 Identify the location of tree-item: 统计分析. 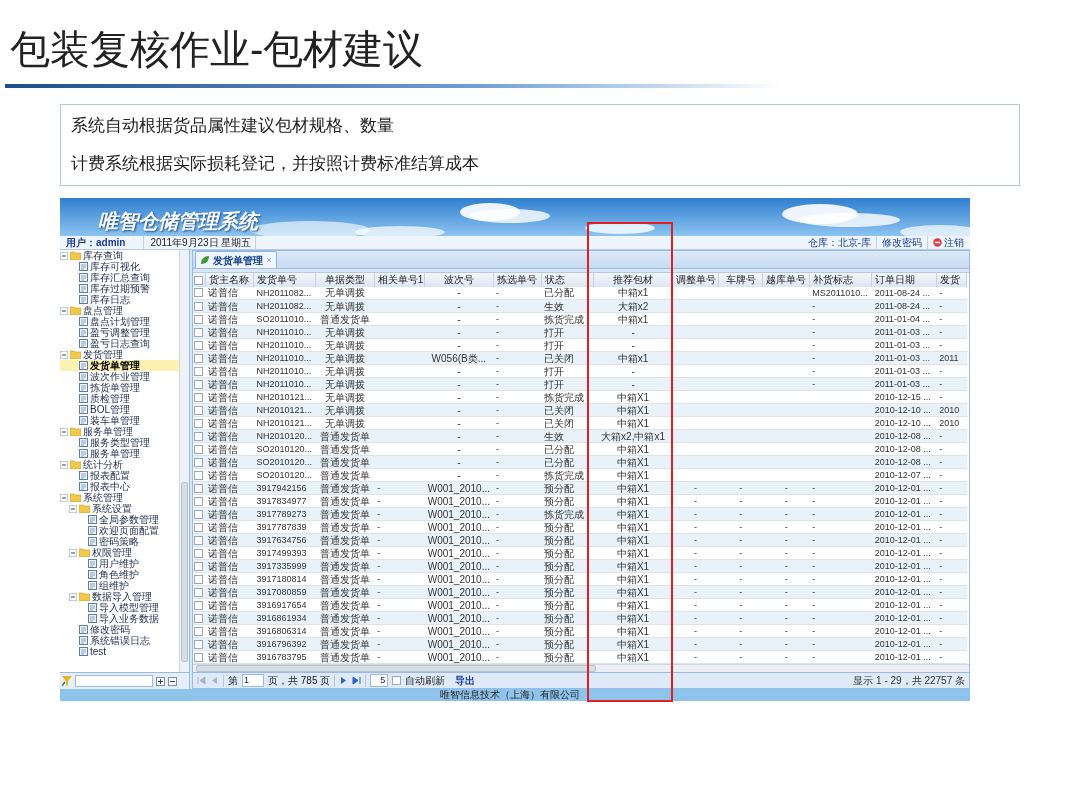
(119, 464).